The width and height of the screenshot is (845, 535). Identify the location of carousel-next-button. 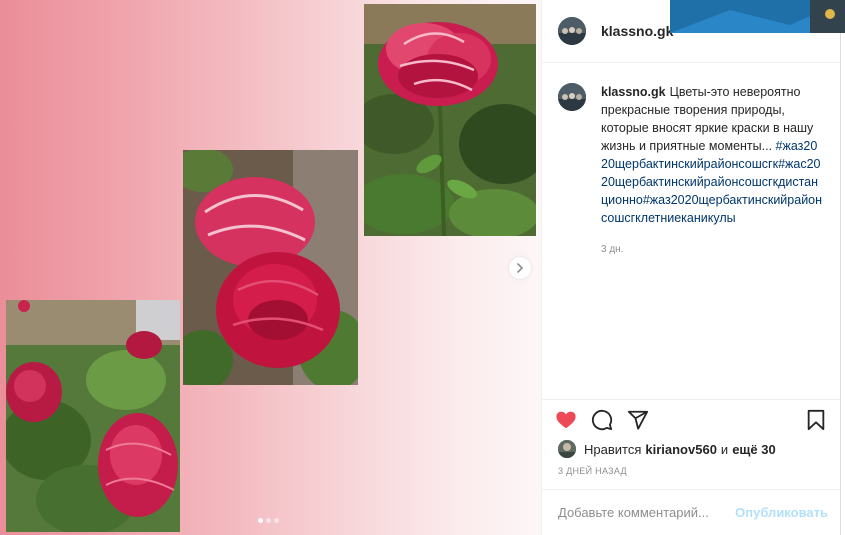
(520, 268).